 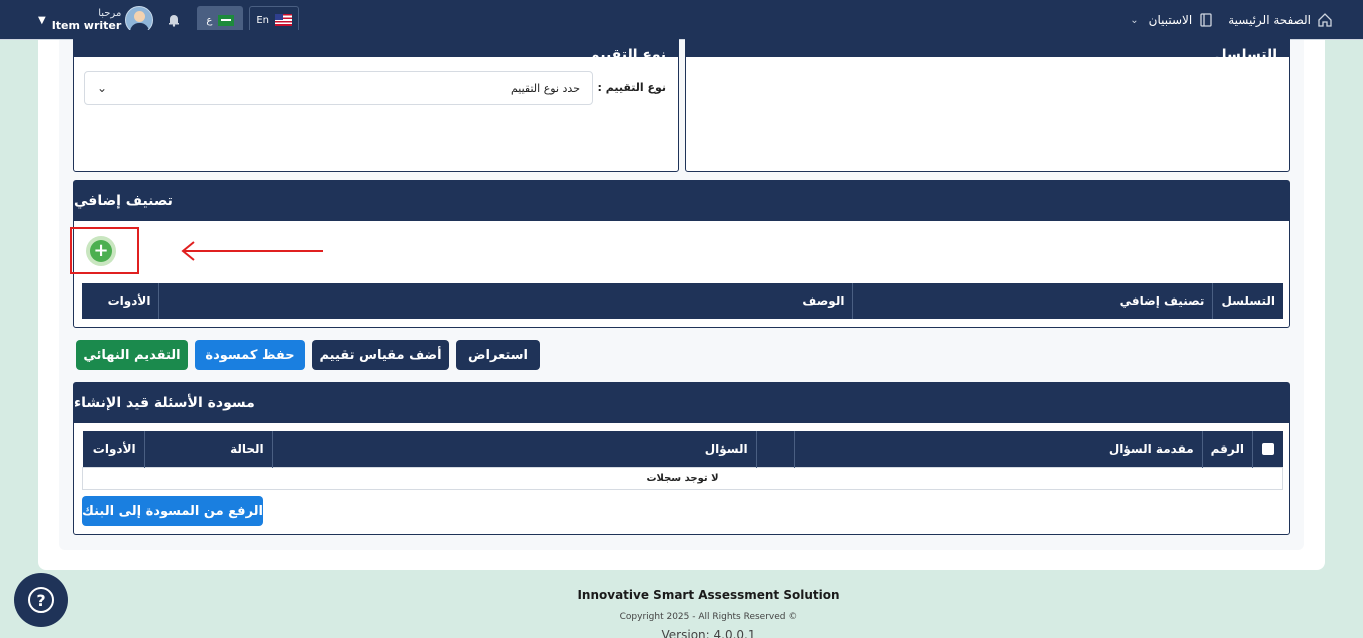 I want to click on saudi-flag-icon, so click(x=226, y=20).